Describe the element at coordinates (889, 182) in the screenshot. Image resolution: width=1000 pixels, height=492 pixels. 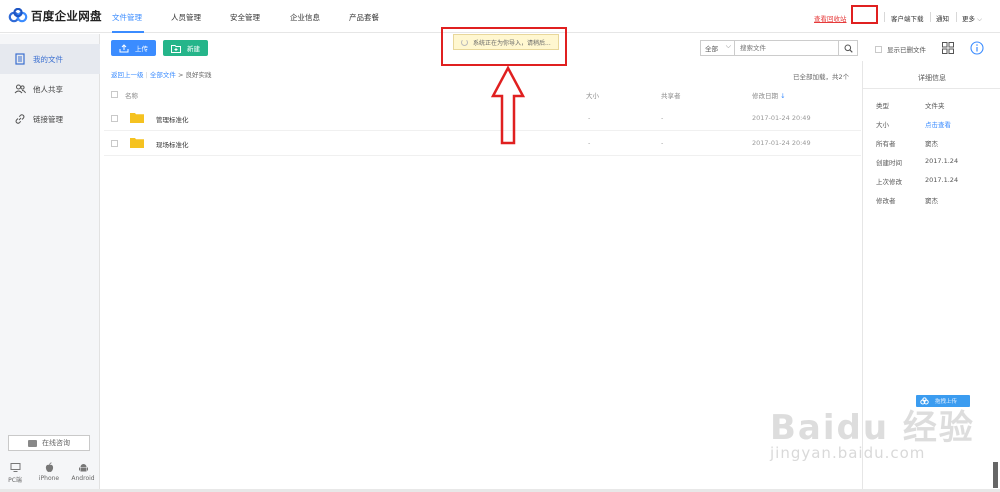
I see `detail-key: 上次修改` at that location.